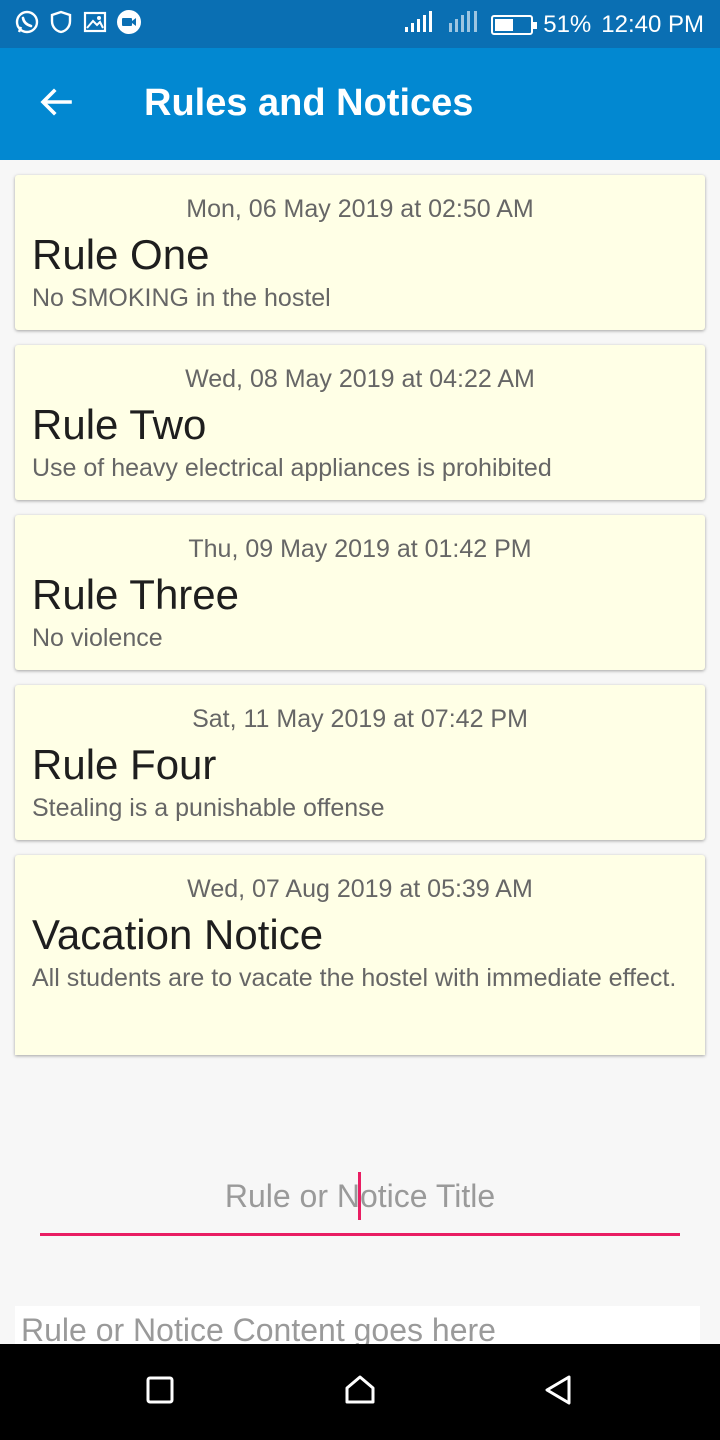 This screenshot has width=720, height=1440. What do you see at coordinates (652, 24) in the screenshot?
I see `clock: 12:40 PM` at bounding box center [652, 24].